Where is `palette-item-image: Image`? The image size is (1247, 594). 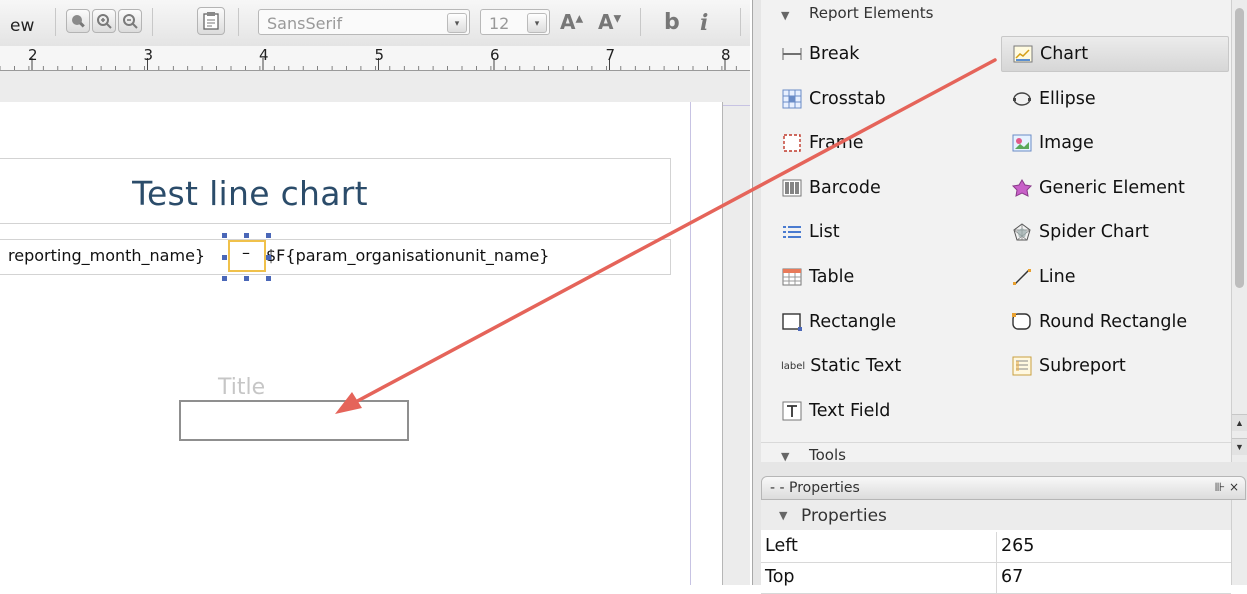
palette-item-image: Image is located at coordinates (1115, 143).